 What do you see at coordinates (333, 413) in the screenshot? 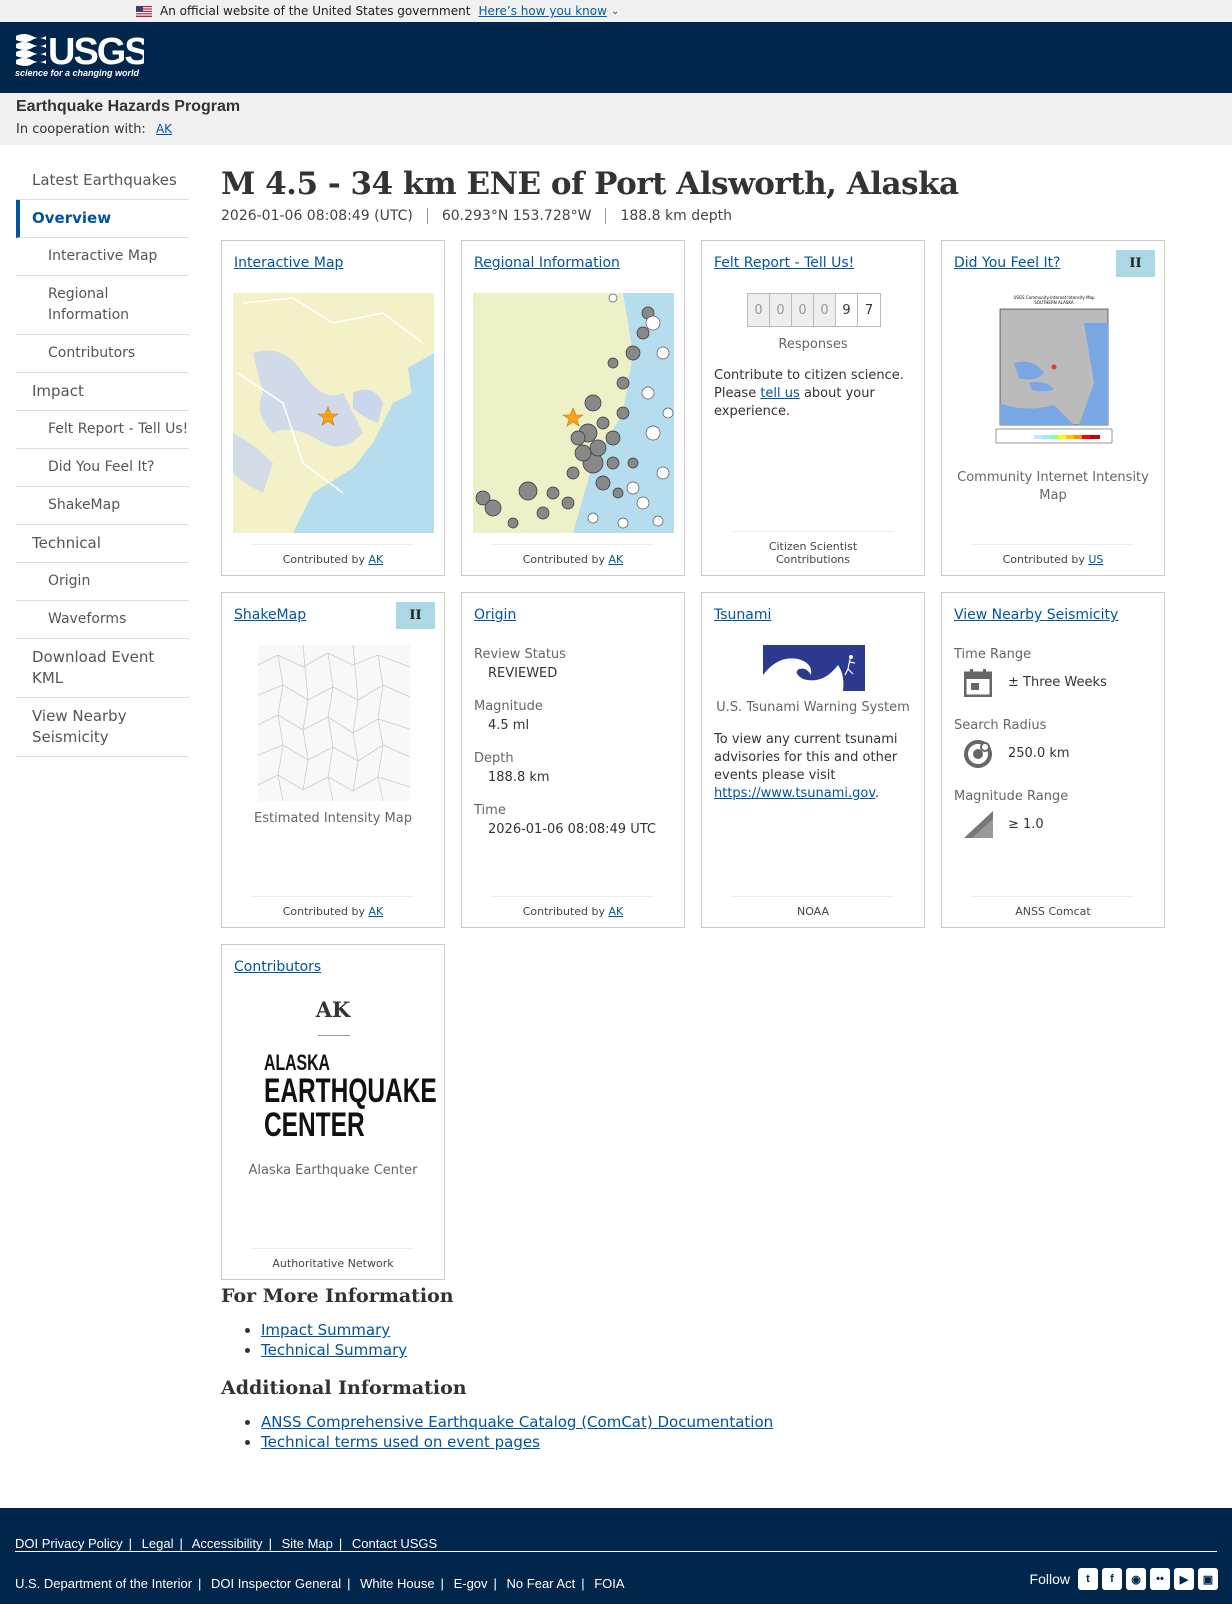
I see `interactive-map-image` at bounding box center [333, 413].